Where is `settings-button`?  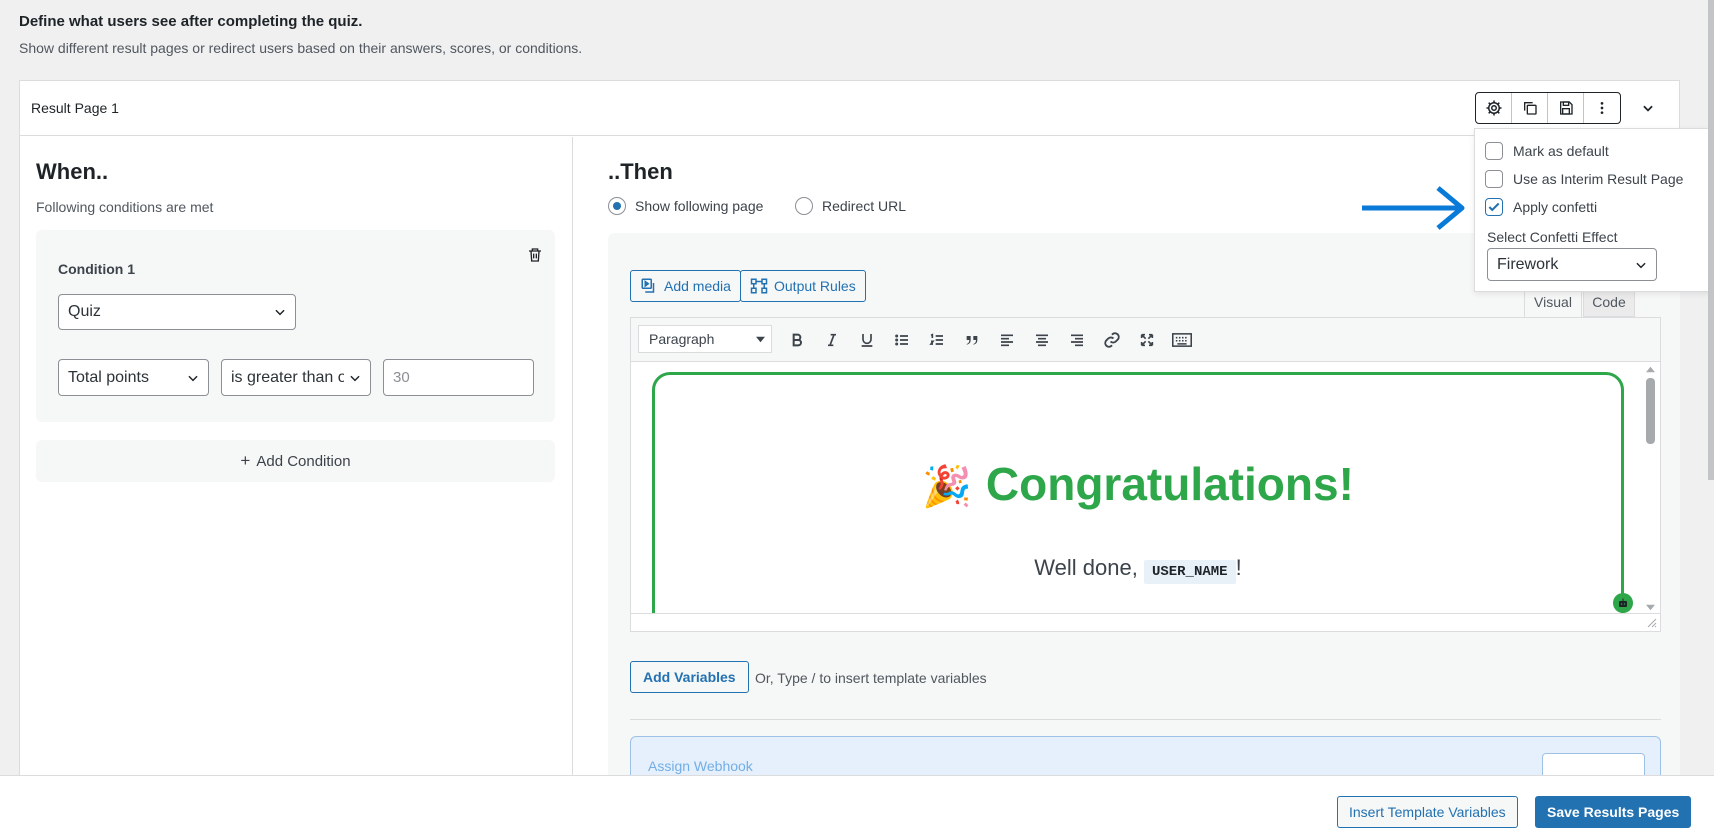 settings-button is located at coordinates (1494, 108).